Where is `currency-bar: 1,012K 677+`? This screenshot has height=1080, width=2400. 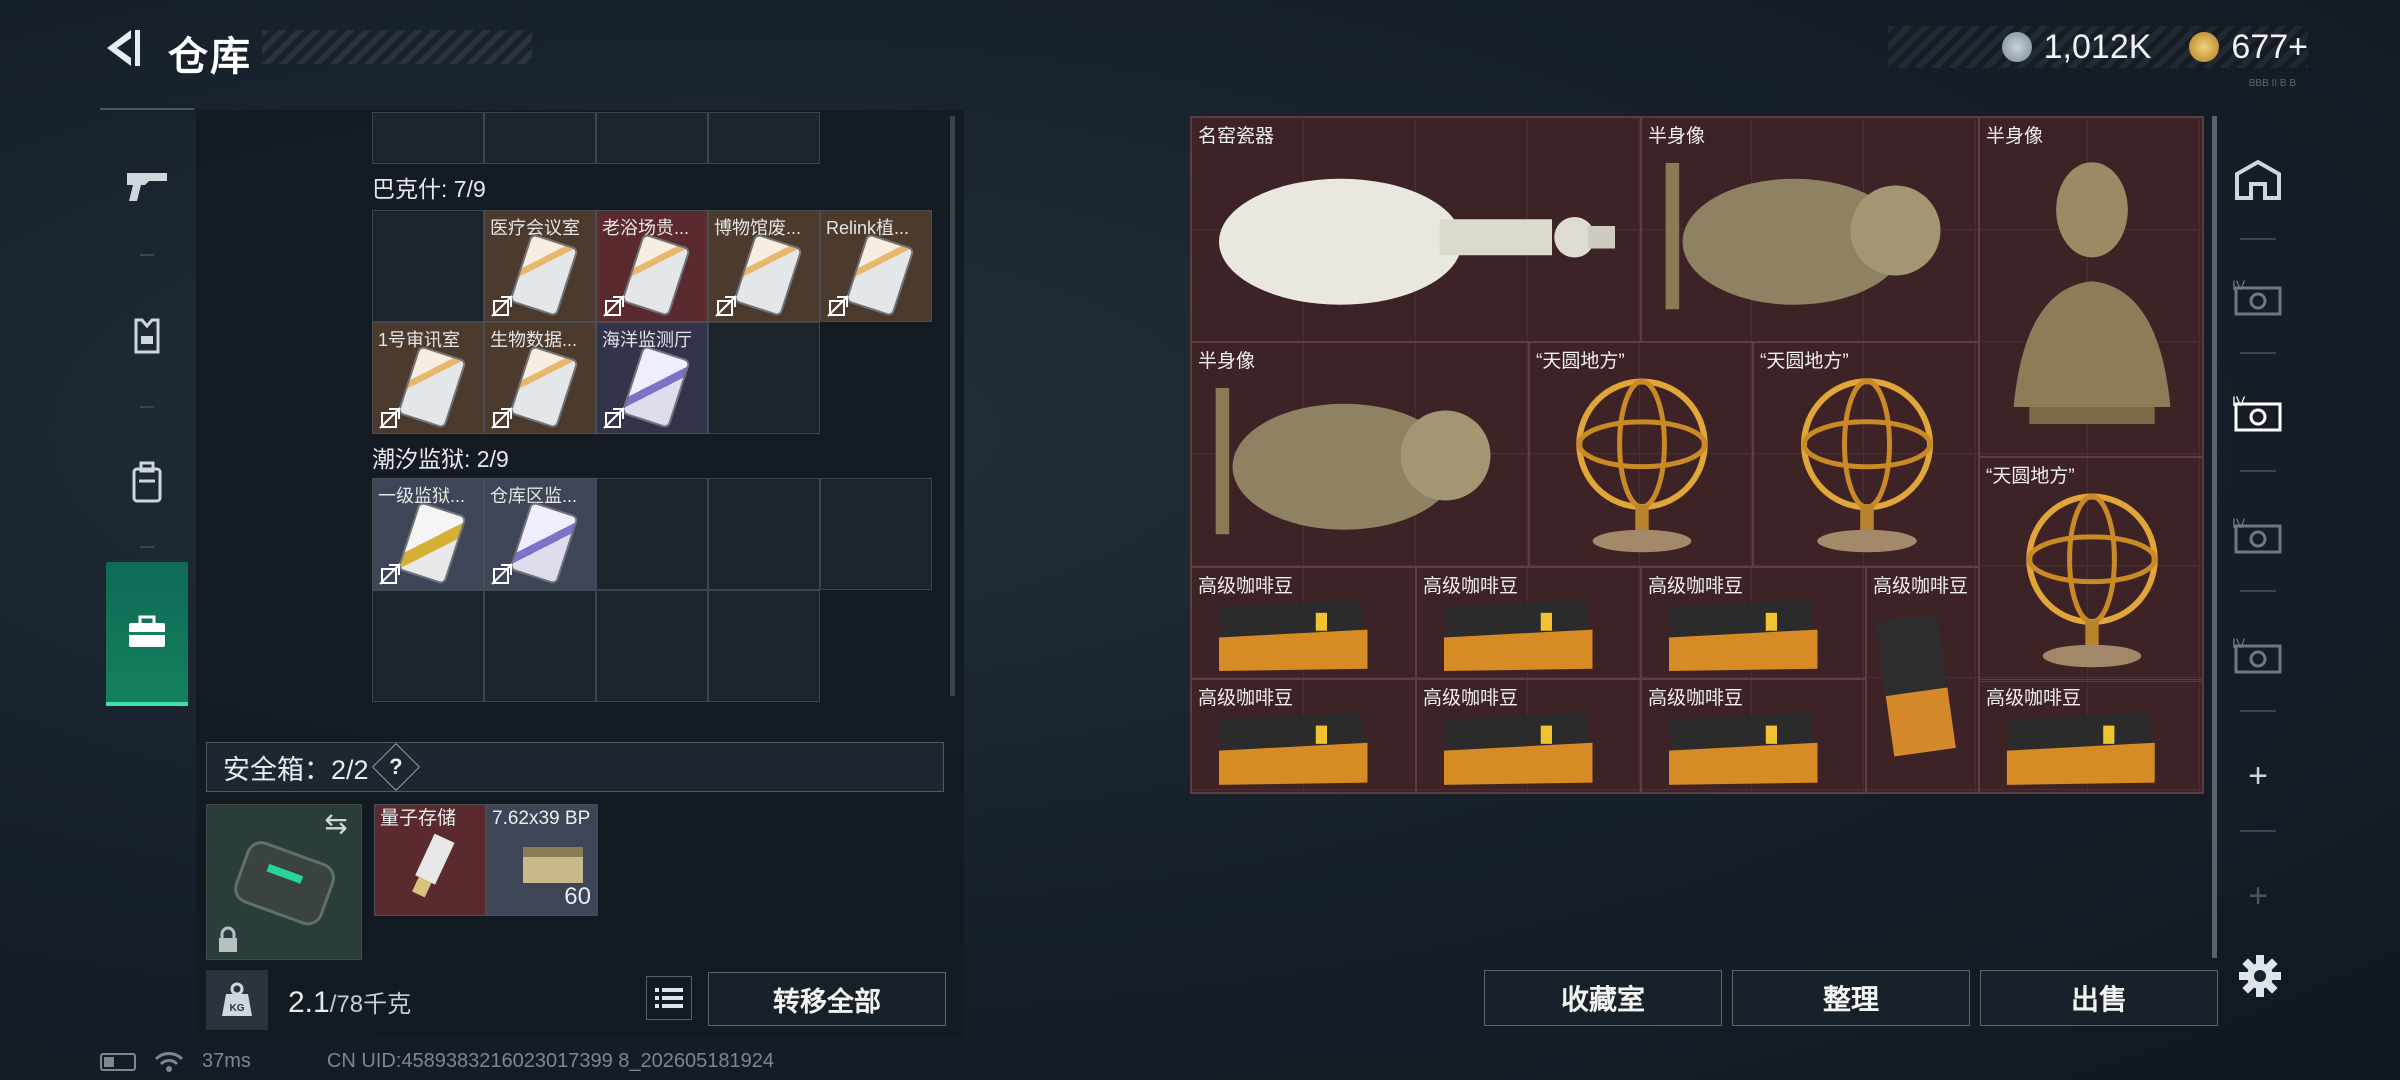
currency-bar: 1,012K 677+ is located at coordinates (2098, 47).